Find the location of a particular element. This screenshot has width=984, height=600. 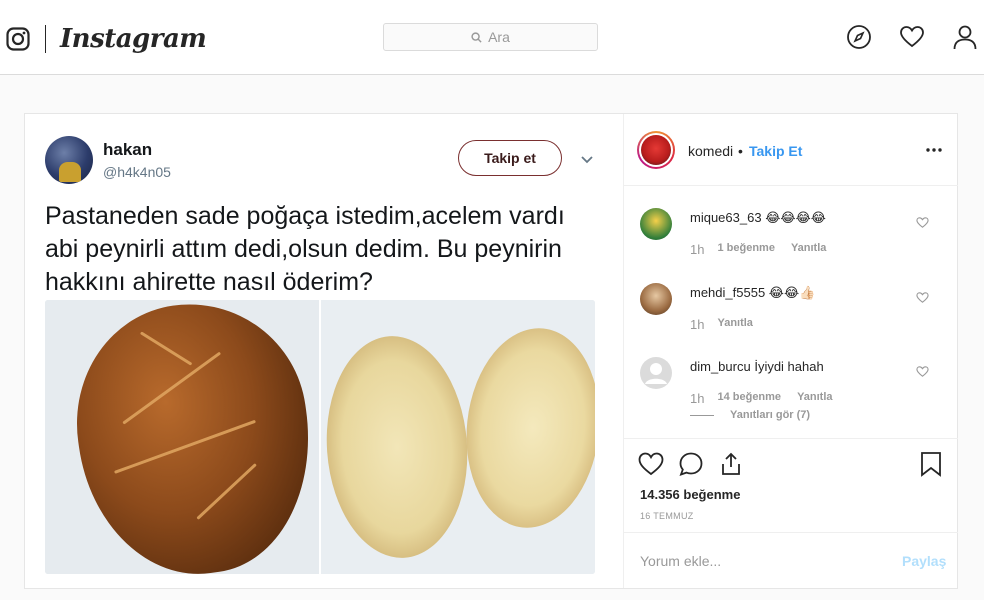

search-input: Ara is located at coordinates (490, 37).